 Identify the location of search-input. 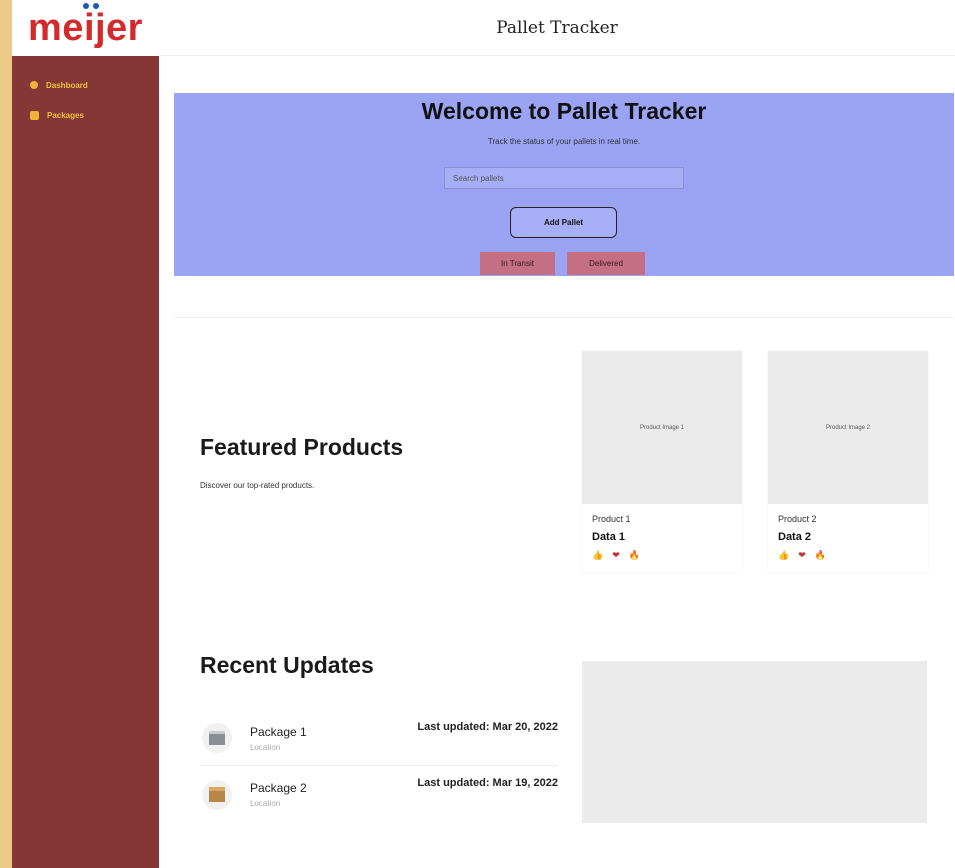
(564, 178).